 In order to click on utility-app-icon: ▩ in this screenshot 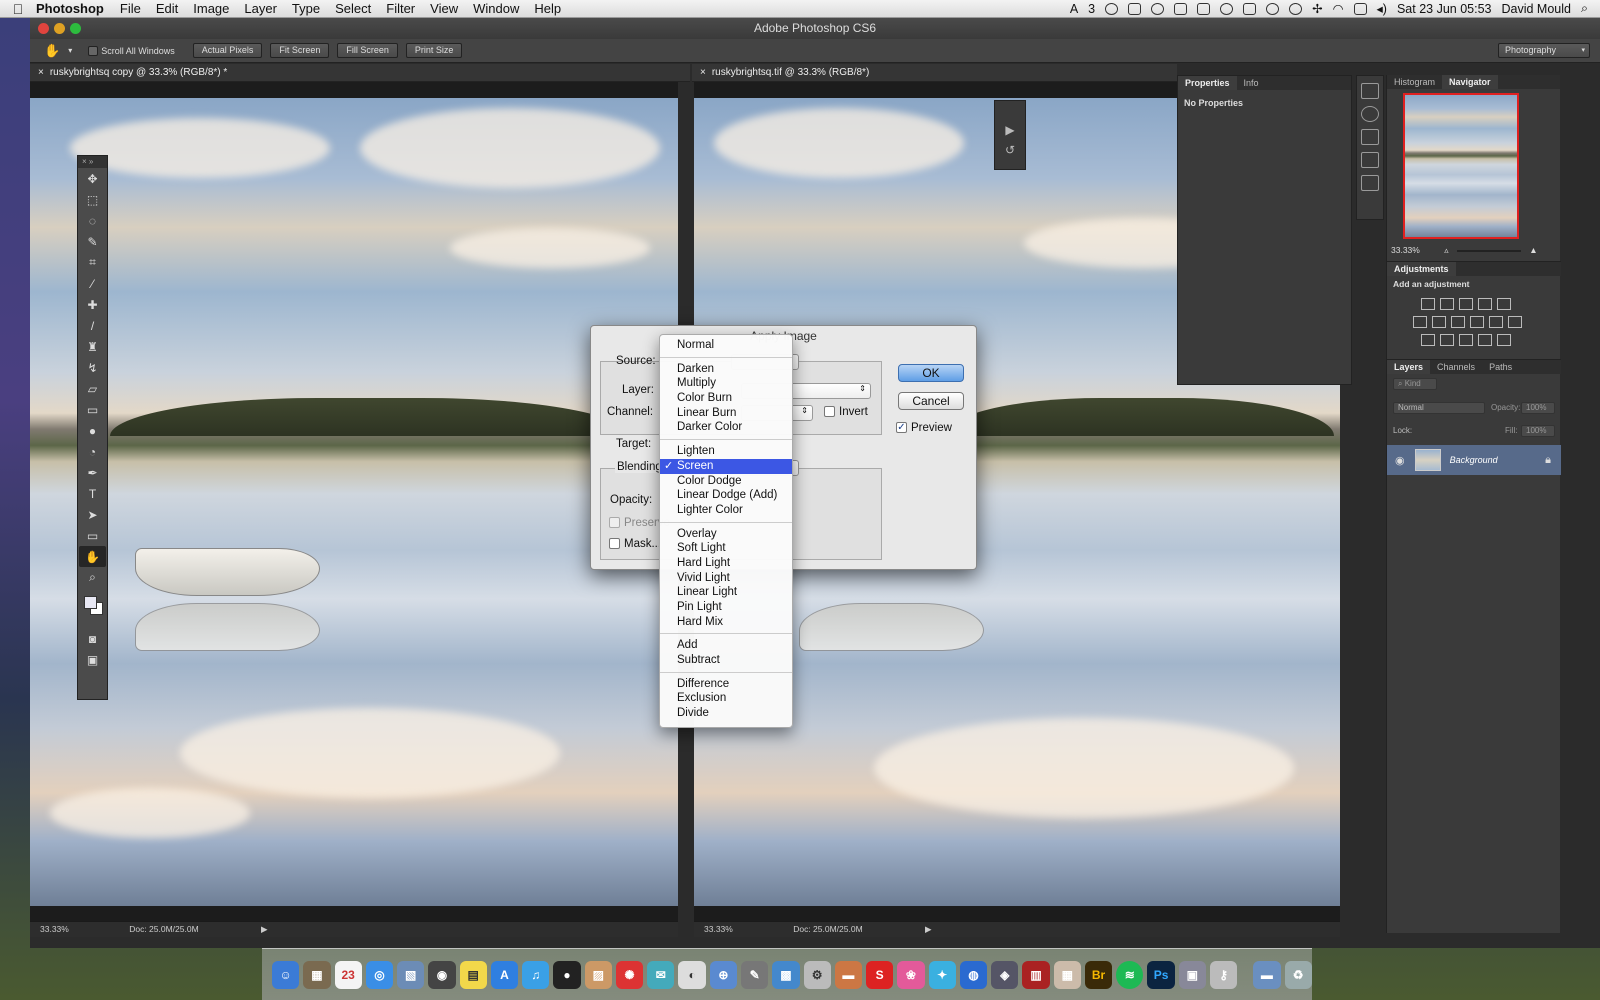, I will do `click(786, 974)`.